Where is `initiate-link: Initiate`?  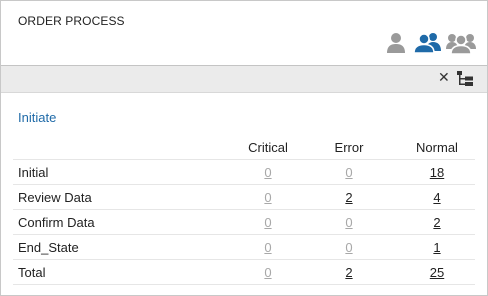 initiate-link: Initiate is located at coordinates (37, 117).